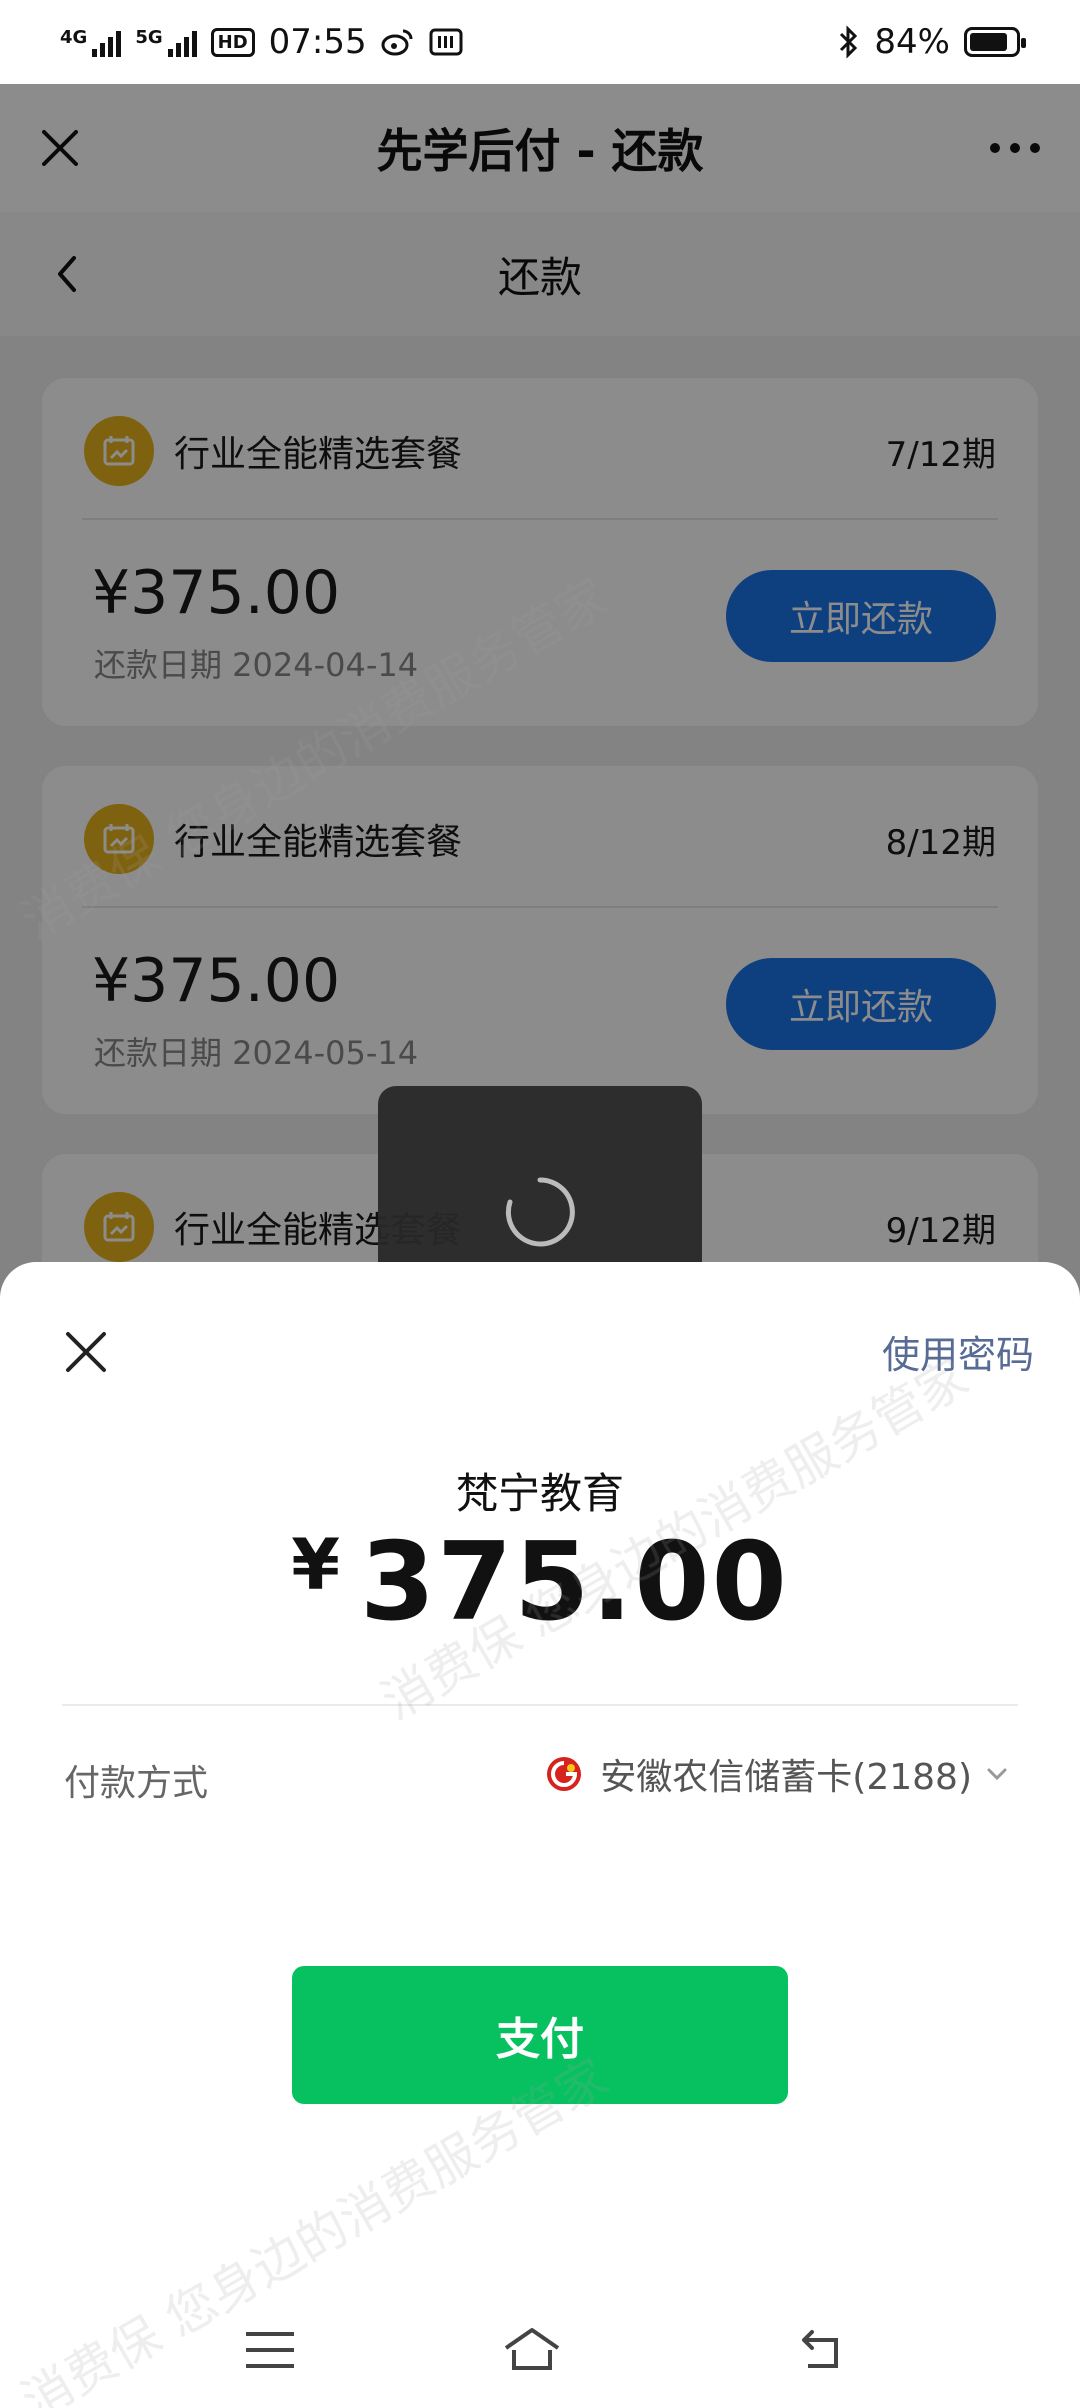 The image size is (1080, 2408). I want to click on merchant-name: 梵宁教育, so click(539, 1493).